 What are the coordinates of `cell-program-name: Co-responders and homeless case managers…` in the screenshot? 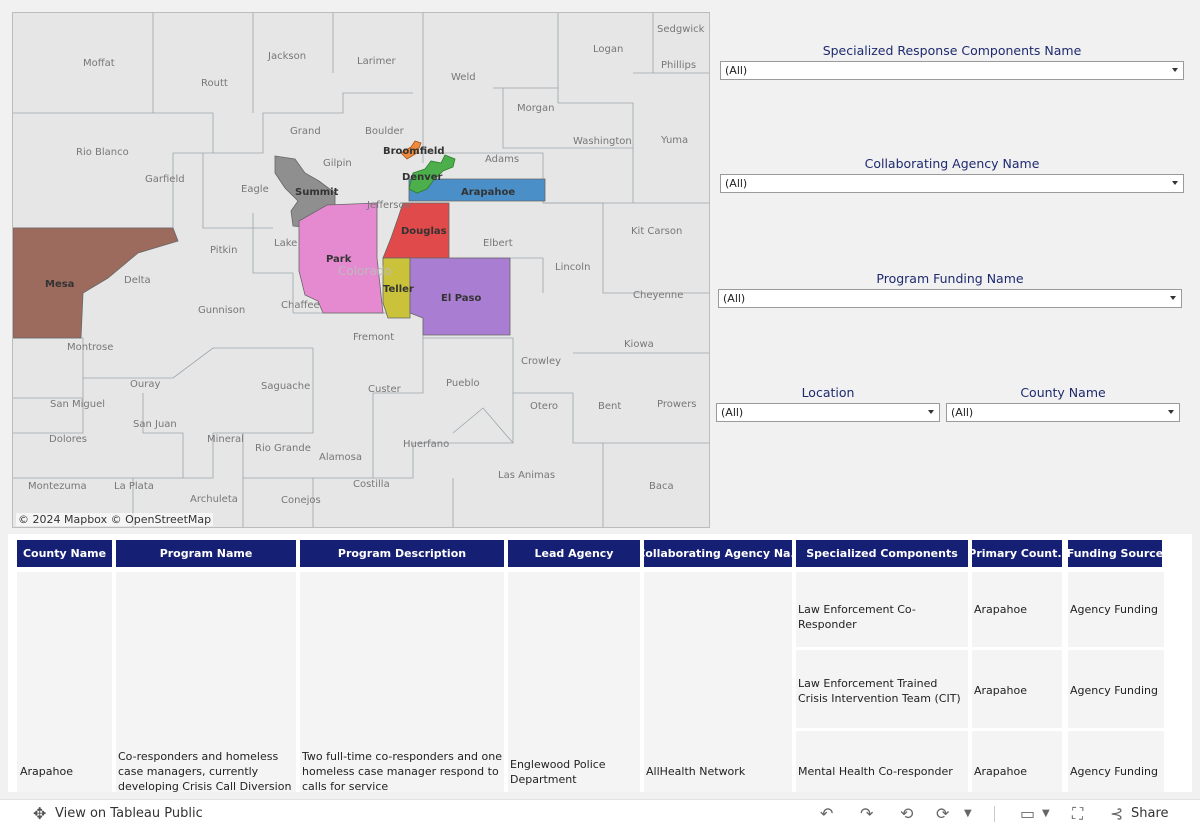 It's located at (205, 771).